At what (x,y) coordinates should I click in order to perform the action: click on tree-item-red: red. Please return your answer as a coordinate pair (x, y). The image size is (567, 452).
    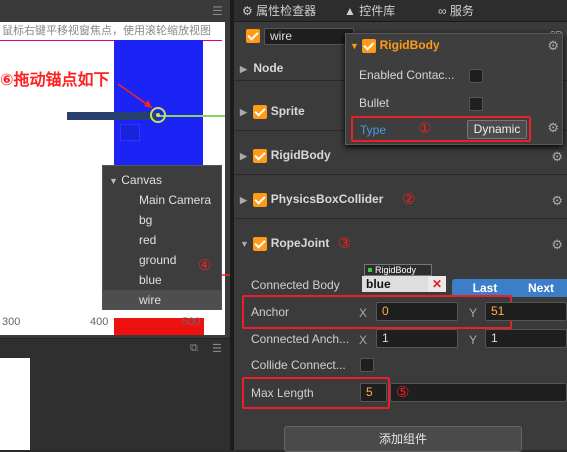
    Looking at the image, I should click on (162, 240).